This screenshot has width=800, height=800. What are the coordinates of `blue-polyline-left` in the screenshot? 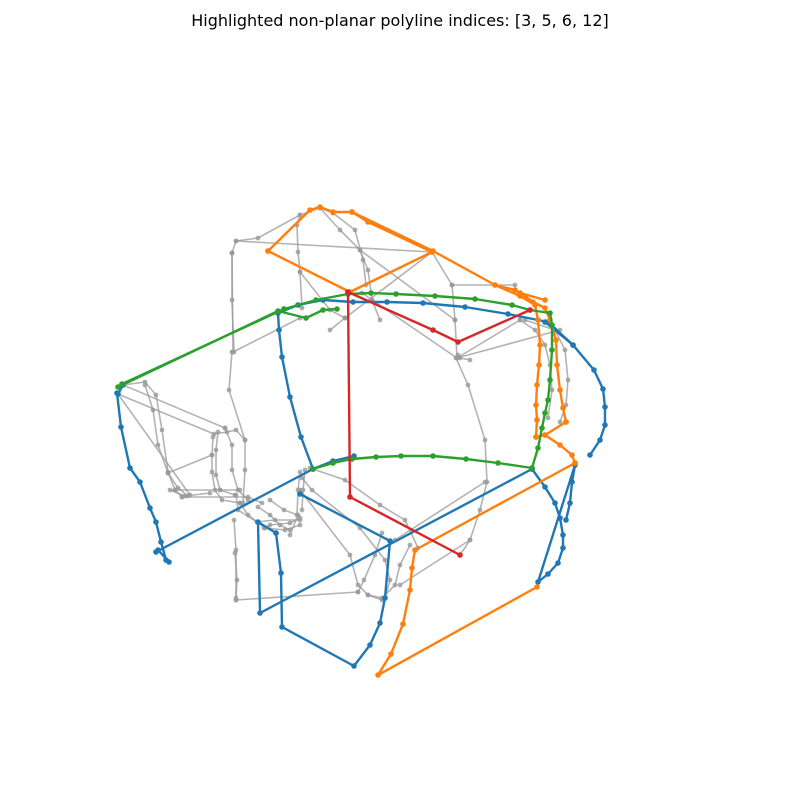 It's located at (141, 476).